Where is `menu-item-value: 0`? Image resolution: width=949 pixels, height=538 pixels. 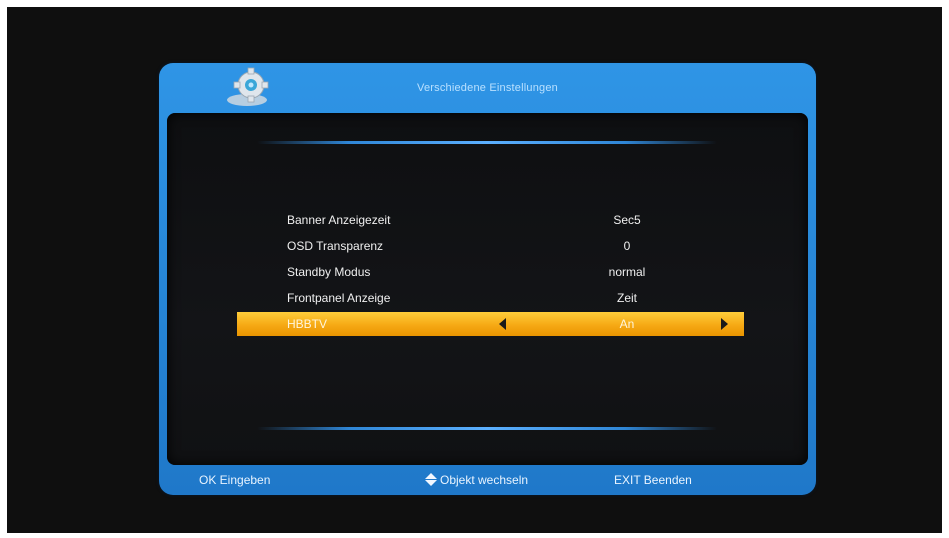
menu-item-value: 0 is located at coordinates (627, 246).